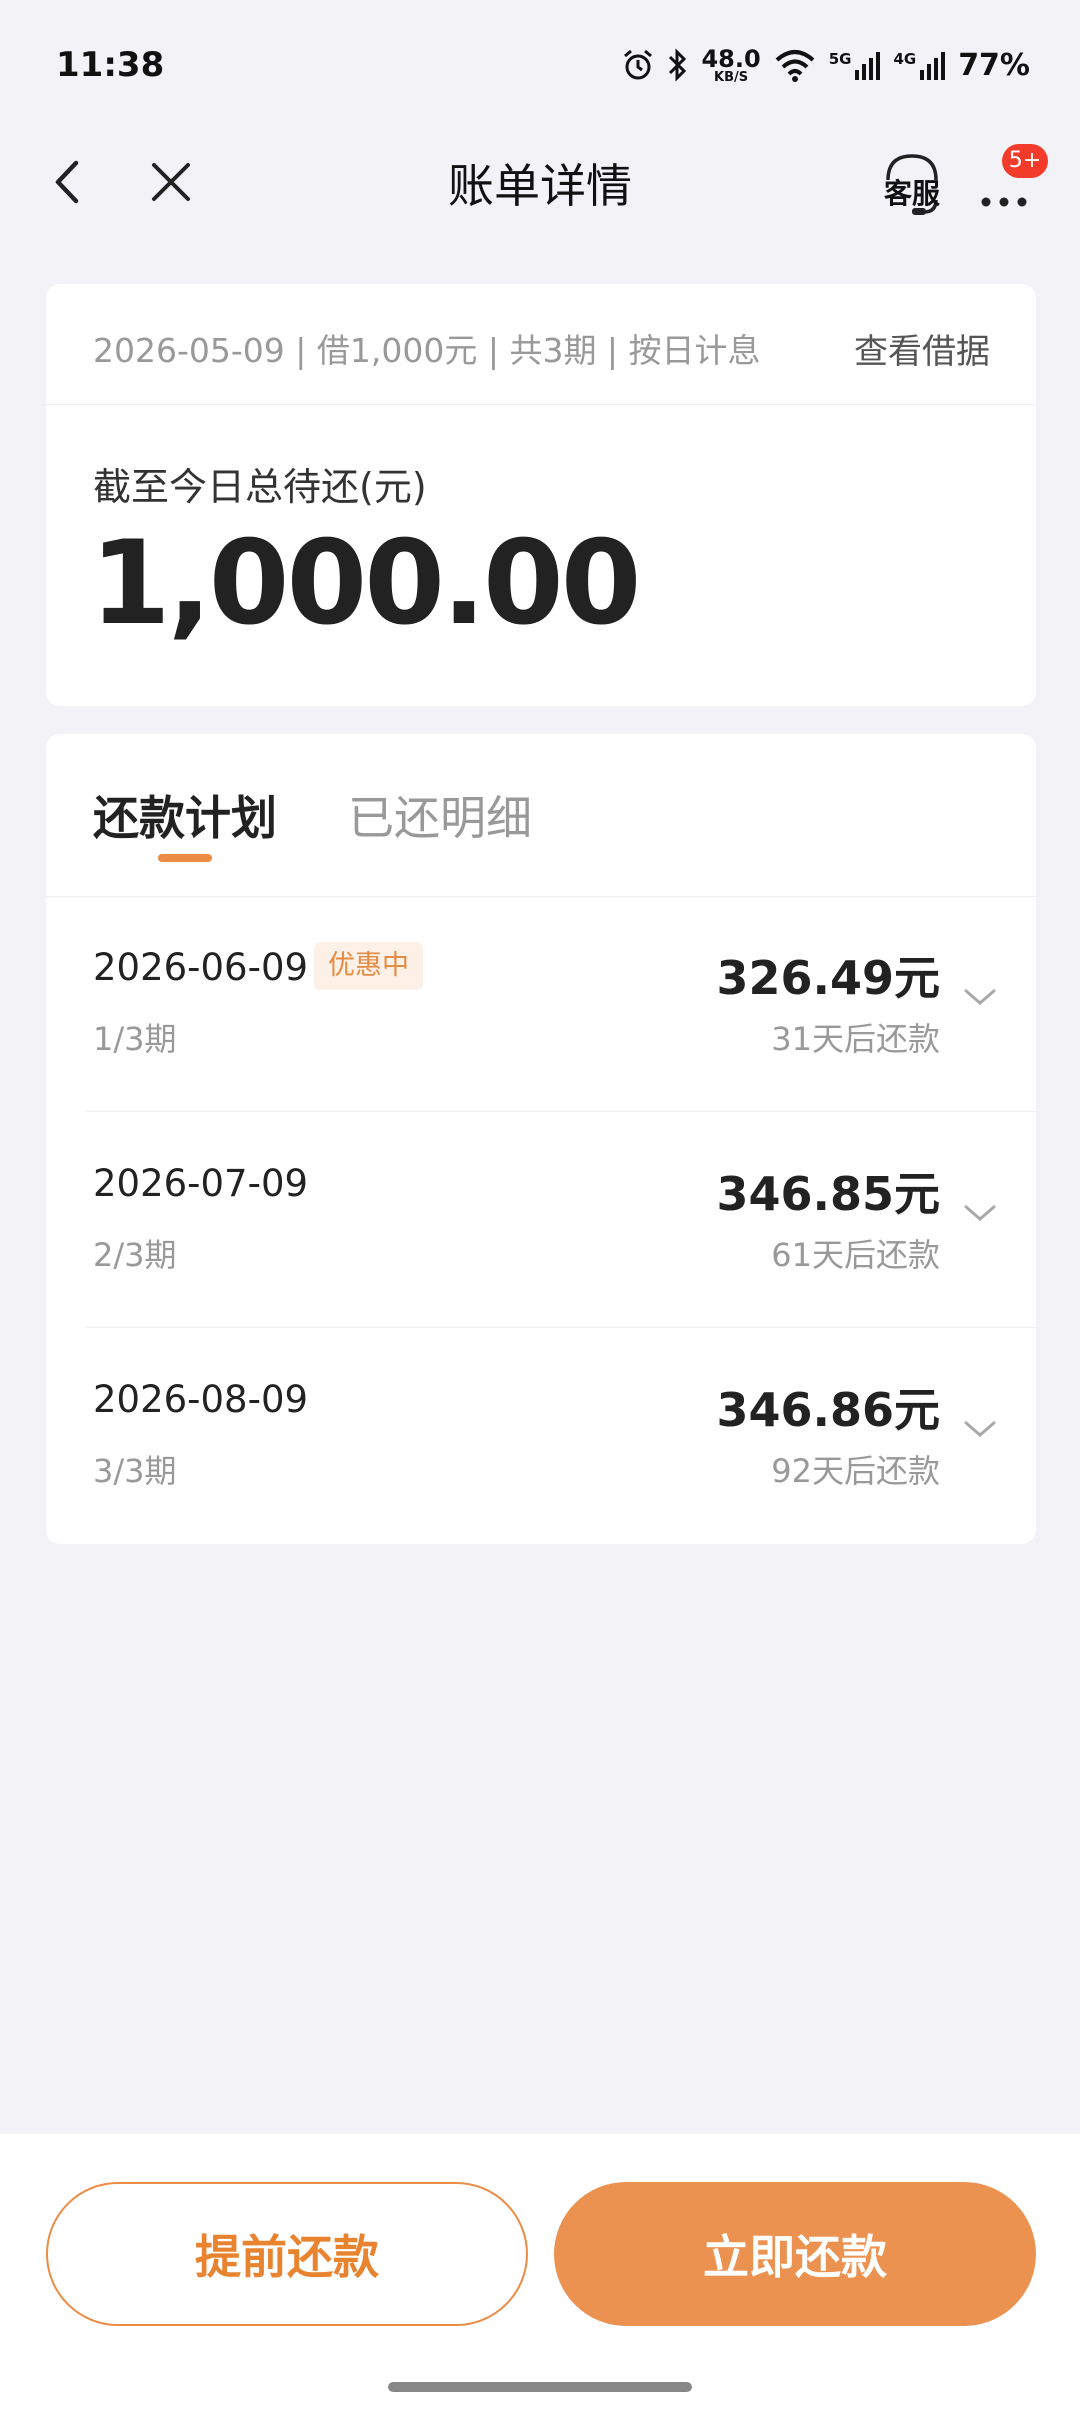 The image size is (1080, 2412). I want to click on early-repayment-button: 提前还款, so click(287, 2254).